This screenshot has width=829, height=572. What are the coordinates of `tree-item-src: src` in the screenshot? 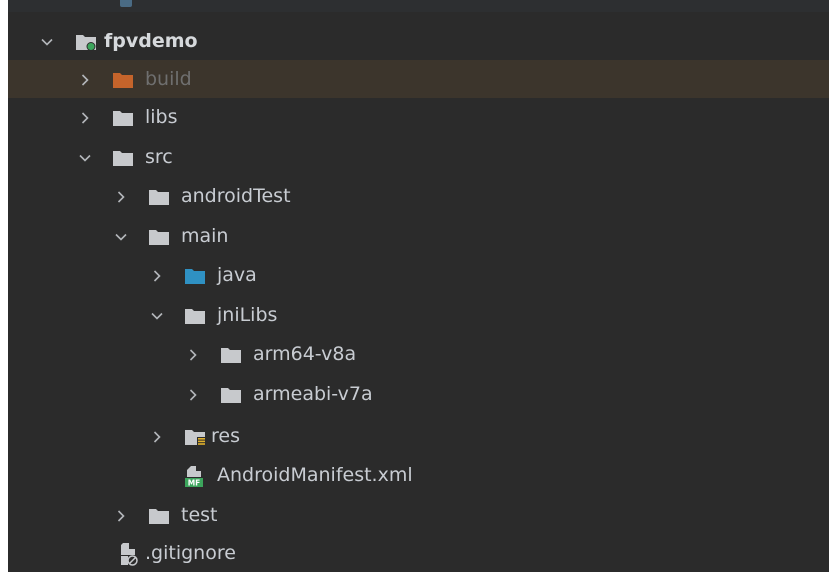 It's located at (418, 157).